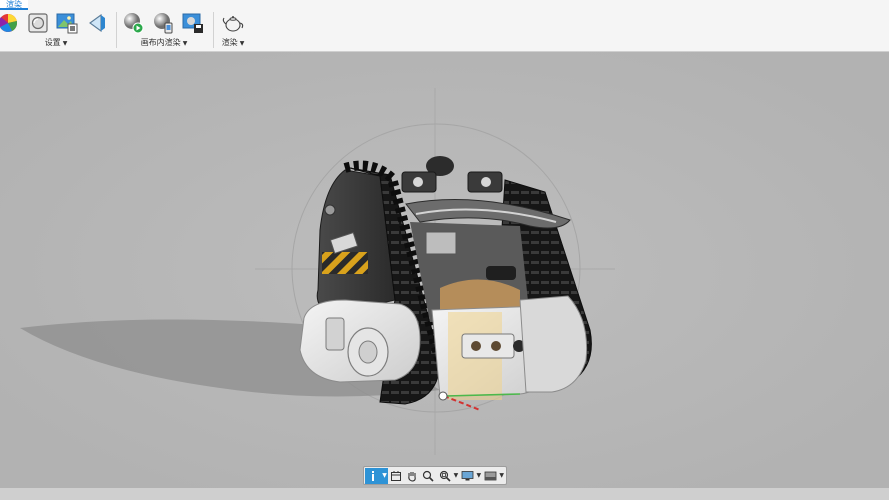 This screenshot has height=500, width=889. I want to click on render-teapot-icon, so click(233, 23).